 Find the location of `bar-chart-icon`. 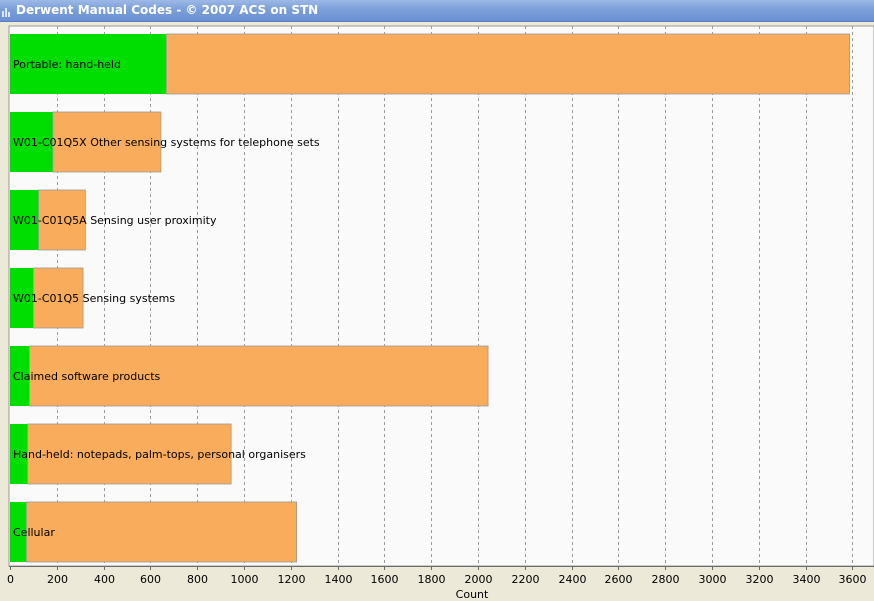

bar-chart-icon is located at coordinates (6, 12).